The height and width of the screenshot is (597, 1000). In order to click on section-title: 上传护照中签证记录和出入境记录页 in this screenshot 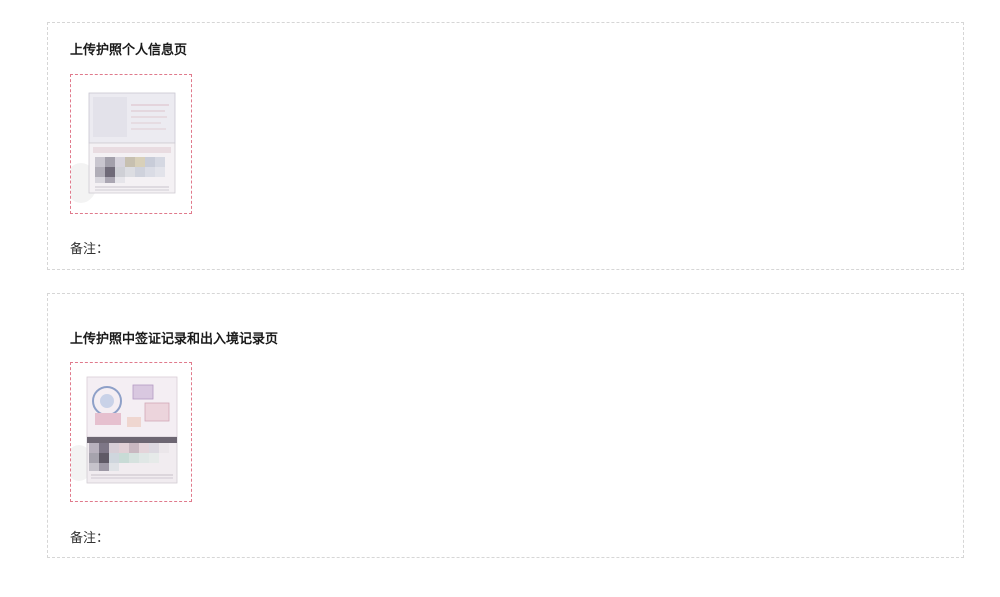, I will do `click(174, 339)`.